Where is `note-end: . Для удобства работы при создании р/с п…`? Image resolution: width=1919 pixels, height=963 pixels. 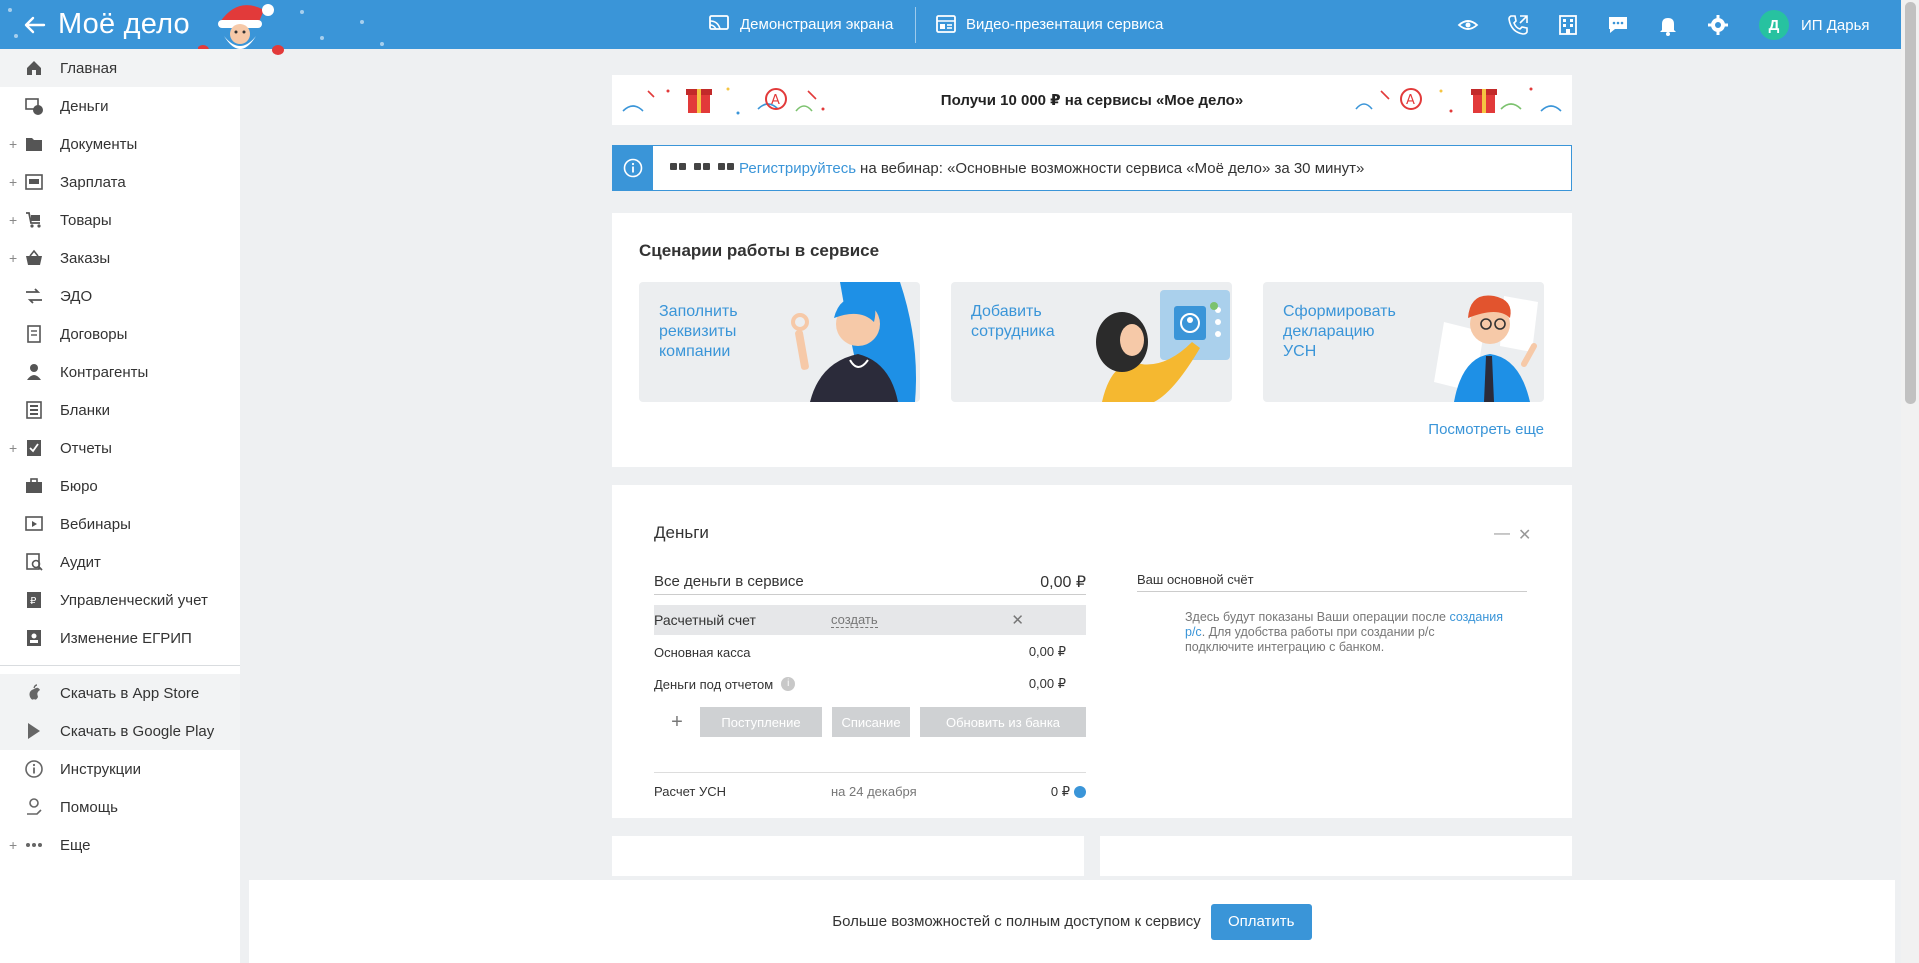 note-end: . Для удобства работы при создании р/с п… is located at coordinates (1310, 639).